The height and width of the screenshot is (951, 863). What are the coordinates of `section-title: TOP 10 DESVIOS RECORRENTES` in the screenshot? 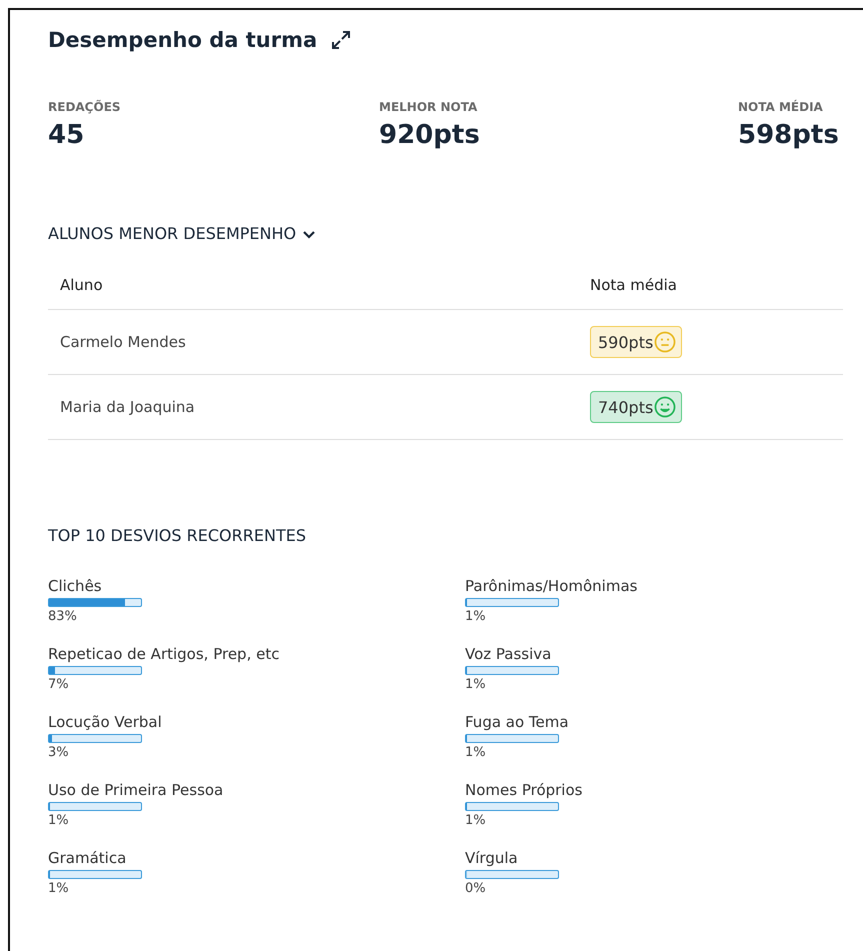 It's located at (177, 535).